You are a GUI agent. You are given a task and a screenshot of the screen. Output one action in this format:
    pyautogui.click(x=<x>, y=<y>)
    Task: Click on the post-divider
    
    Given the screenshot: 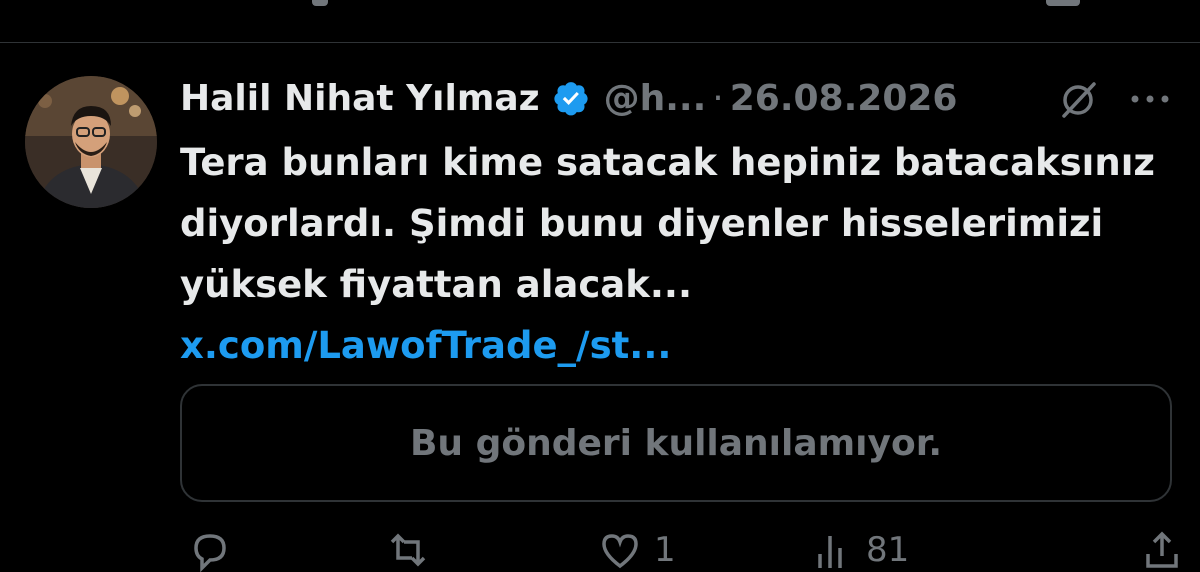 What is the action you would take?
    pyautogui.click(x=600, y=42)
    